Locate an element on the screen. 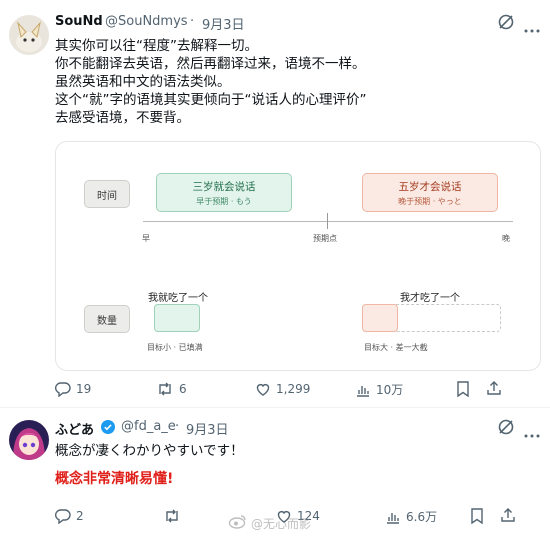  little-target-box is located at coordinates (177, 318).